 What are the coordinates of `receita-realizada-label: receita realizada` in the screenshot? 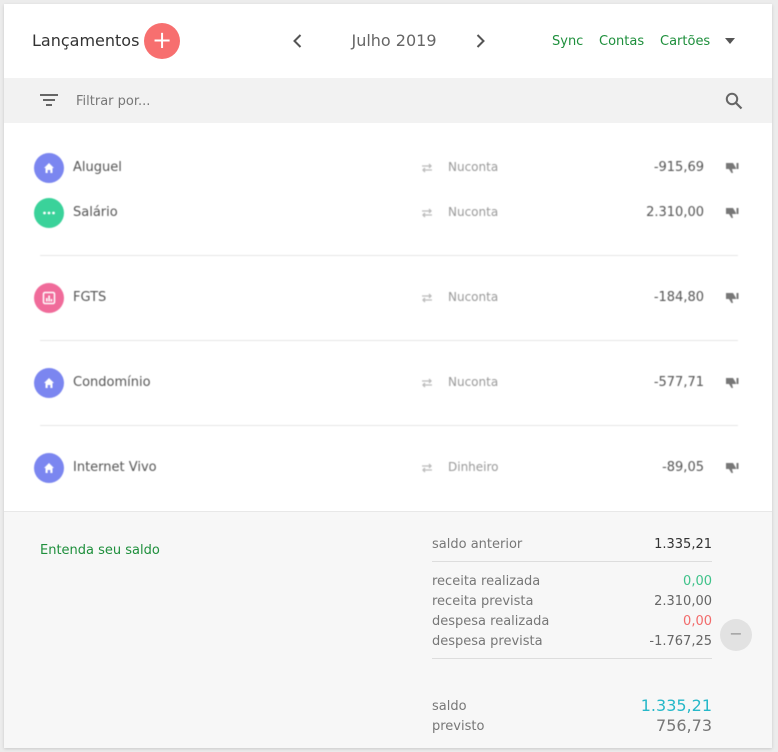 It's located at (486, 581).